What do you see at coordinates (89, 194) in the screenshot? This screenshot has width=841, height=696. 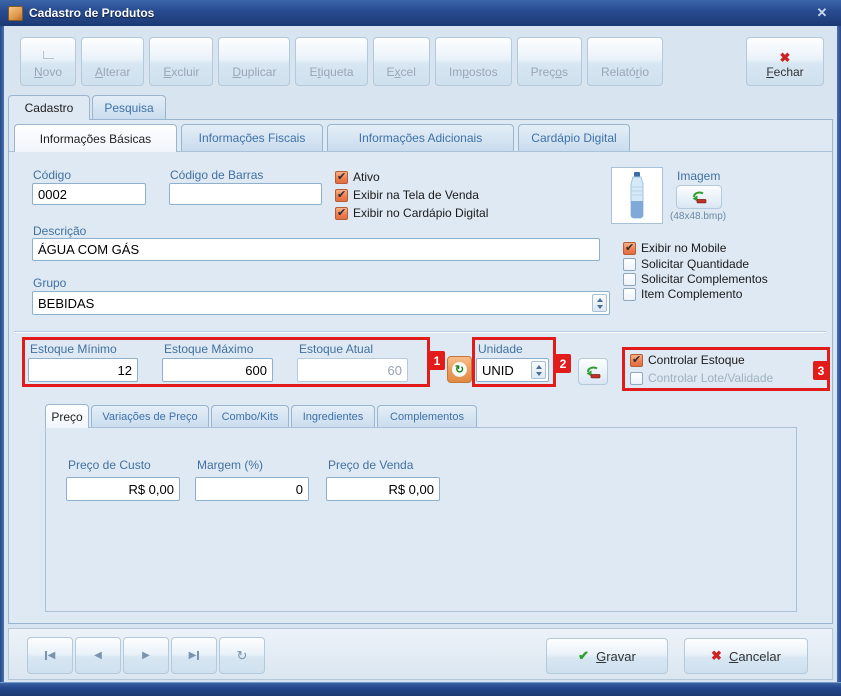 I see `codigo-field: 0002` at bounding box center [89, 194].